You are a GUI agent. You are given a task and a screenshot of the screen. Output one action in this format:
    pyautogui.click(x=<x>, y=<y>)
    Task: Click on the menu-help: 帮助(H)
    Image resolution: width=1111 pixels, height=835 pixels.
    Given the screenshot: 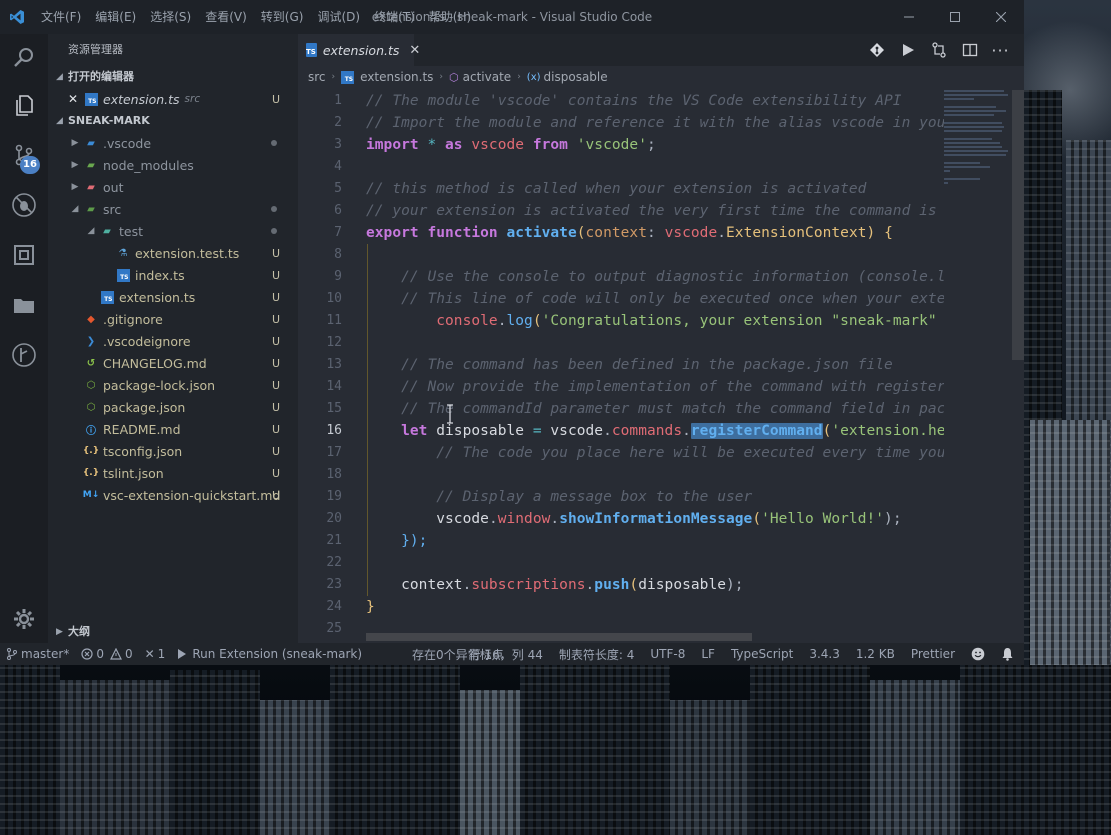 What is the action you would take?
    pyautogui.click(x=450, y=17)
    